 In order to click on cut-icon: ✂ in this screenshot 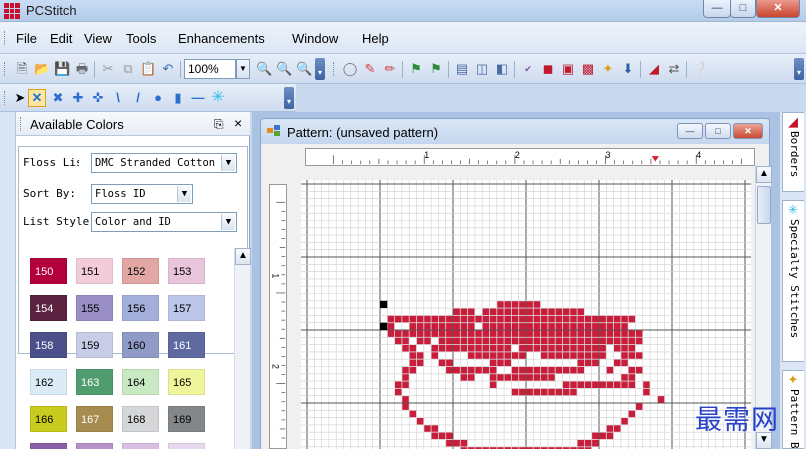, I will do `click(108, 69)`.